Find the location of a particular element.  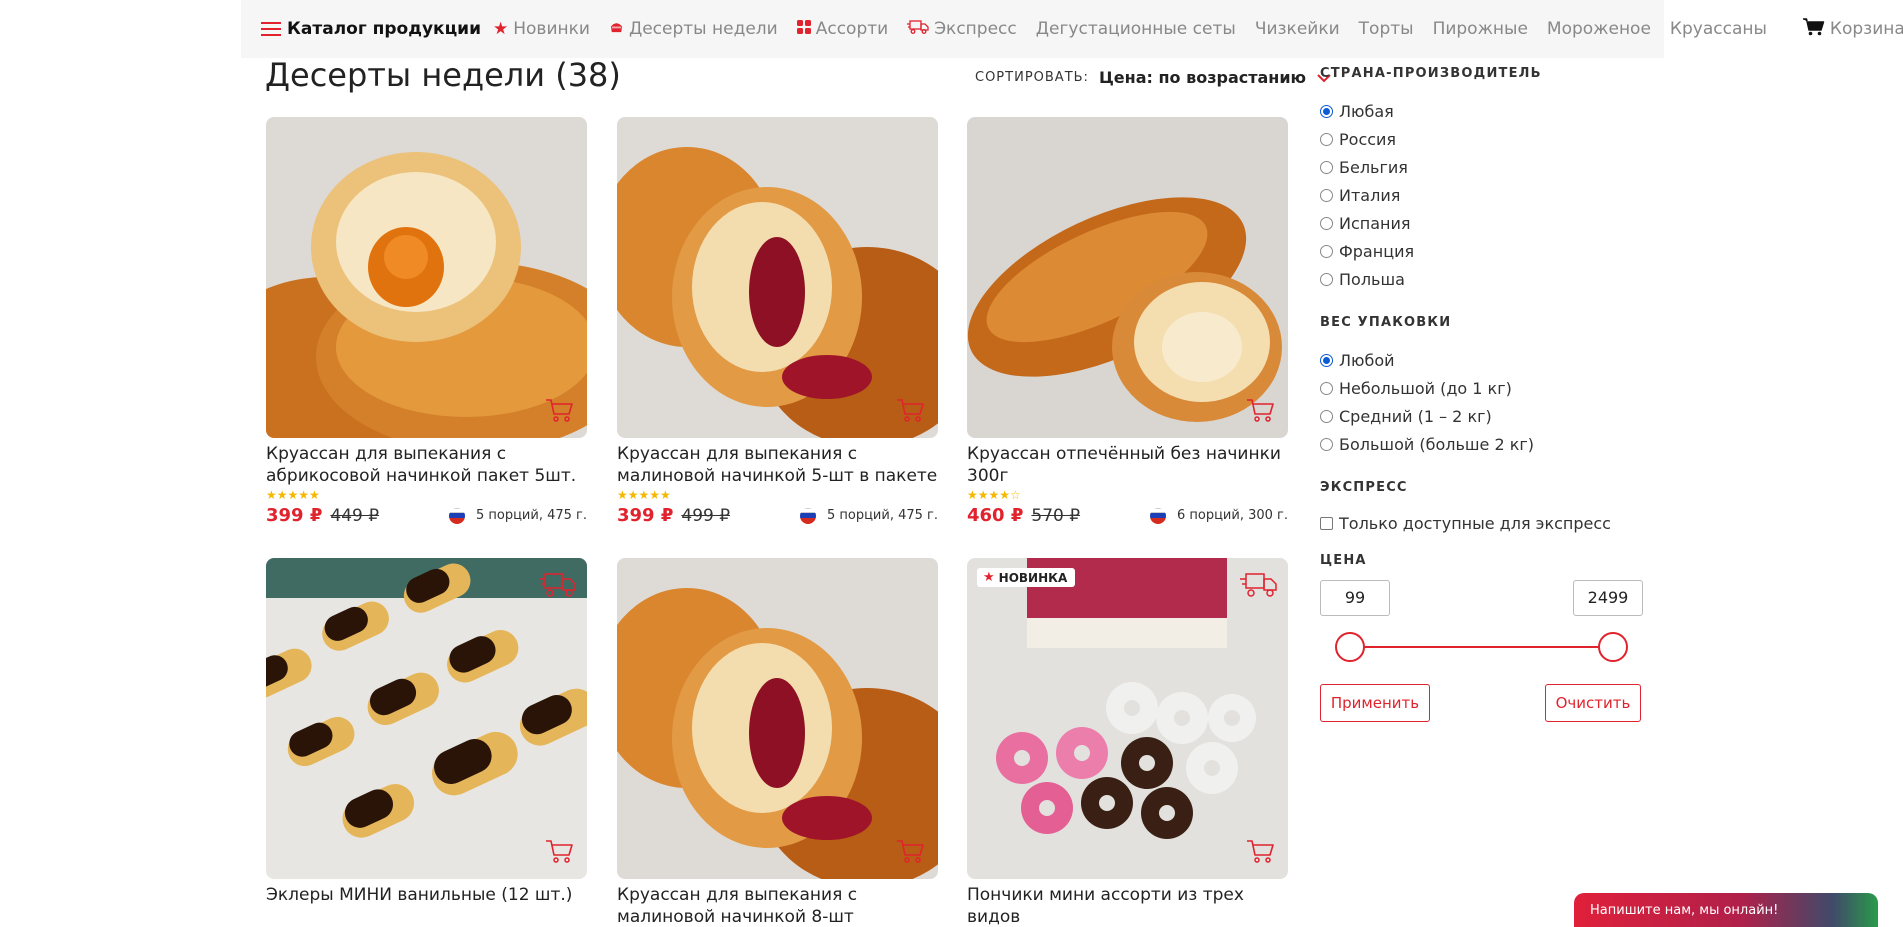

nav-item-label: Экспресс is located at coordinates (975, 29).